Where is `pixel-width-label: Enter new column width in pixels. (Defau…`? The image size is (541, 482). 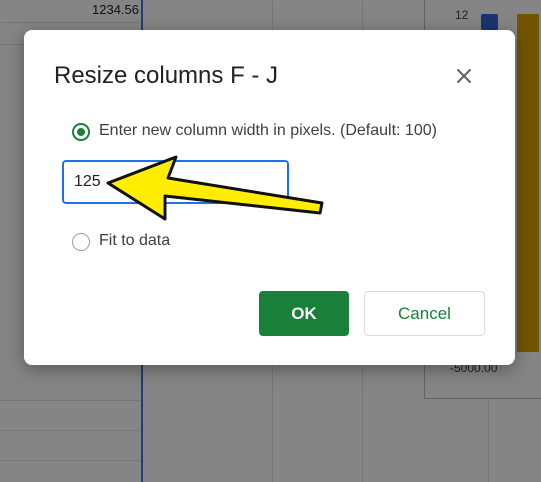
pixel-width-label: Enter new column width in pixels. (Defau… is located at coordinates (268, 130).